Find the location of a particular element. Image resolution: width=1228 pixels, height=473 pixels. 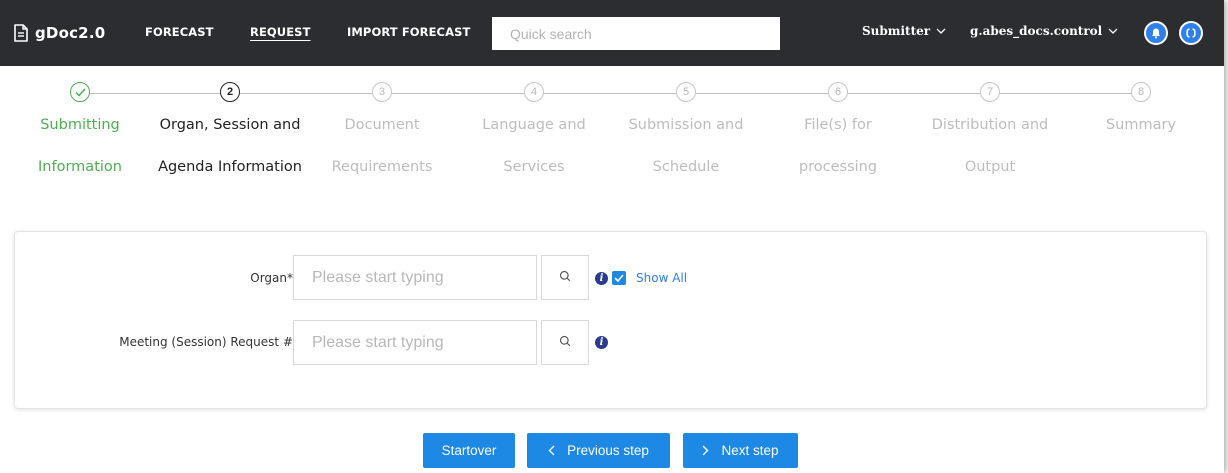

step-1-label: Submitting Information is located at coordinates (80, 146).